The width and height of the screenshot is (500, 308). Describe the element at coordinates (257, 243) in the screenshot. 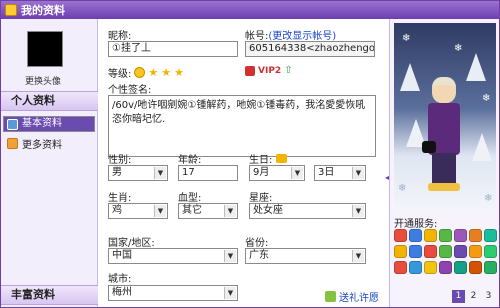

I see `province-label: 省份:` at that location.